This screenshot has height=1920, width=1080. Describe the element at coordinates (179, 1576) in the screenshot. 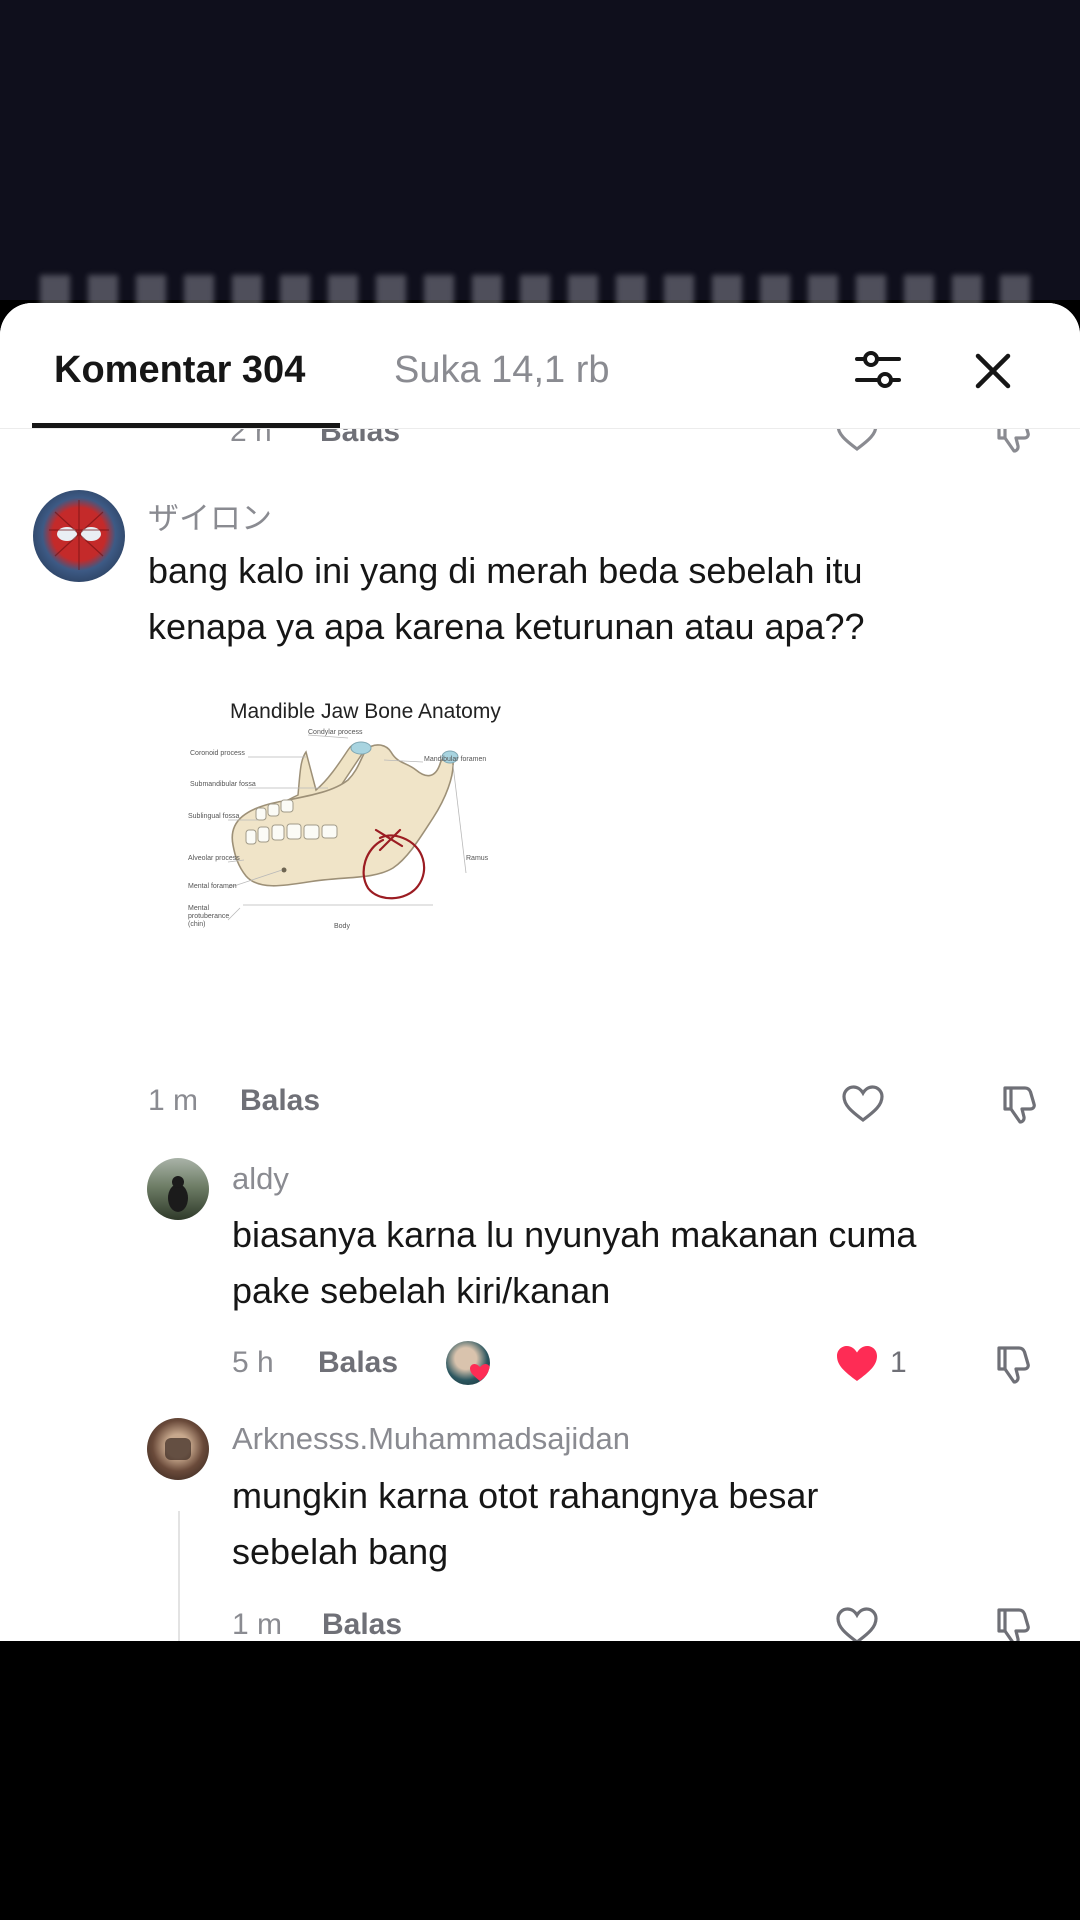

I see `thread-line` at that location.